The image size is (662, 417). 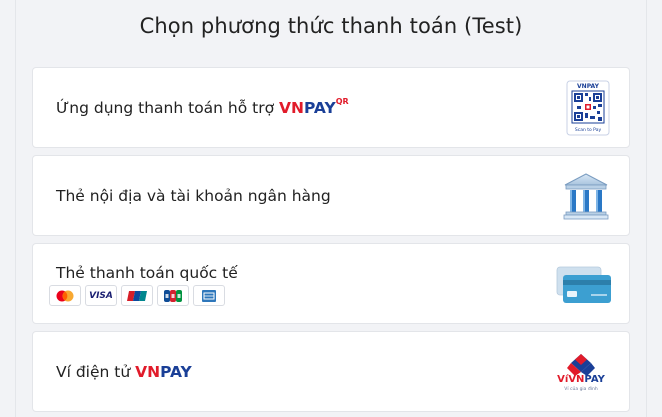 What do you see at coordinates (147, 273) in the screenshot?
I see `method-label: Thẻ thanh toán quốc tế` at bounding box center [147, 273].